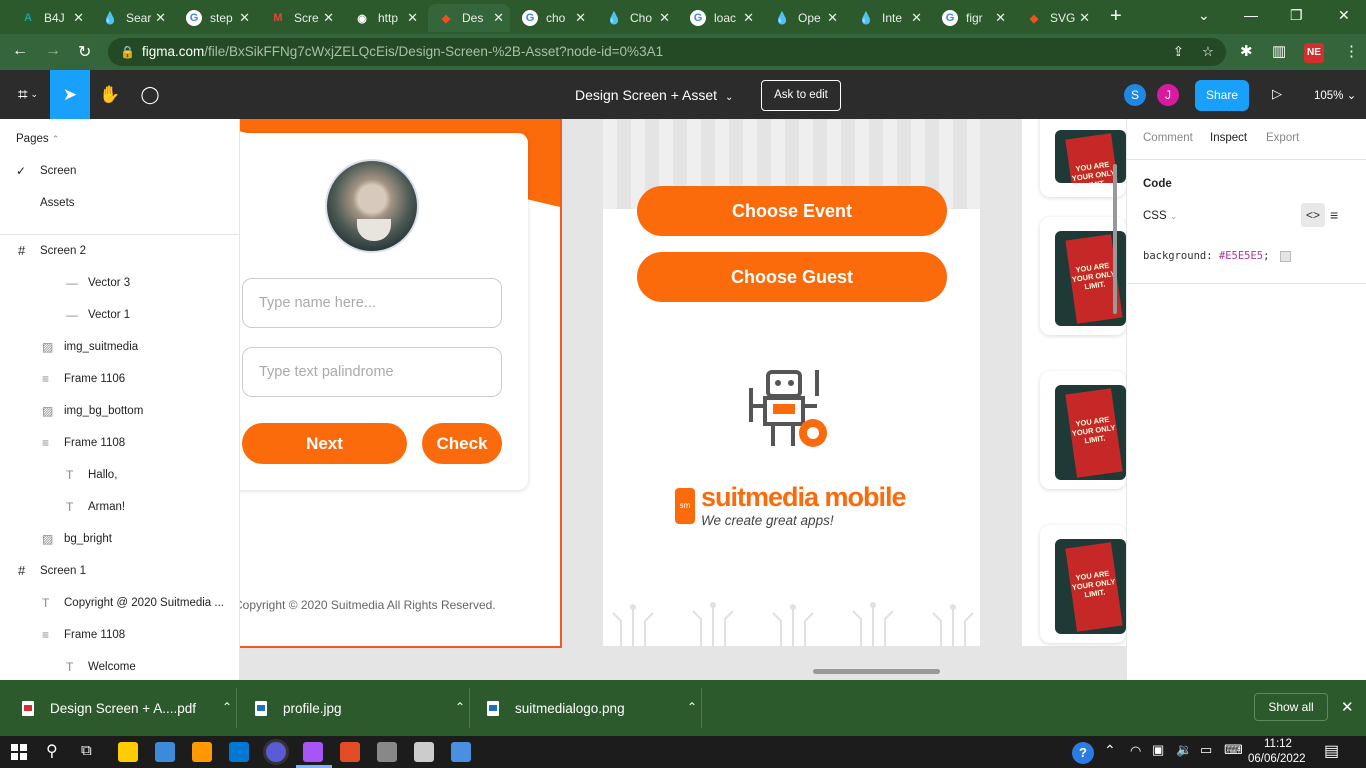 The height and width of the screenshot is (768, 1366). I want to click on extension-badge: NE, so click(1314, 53).